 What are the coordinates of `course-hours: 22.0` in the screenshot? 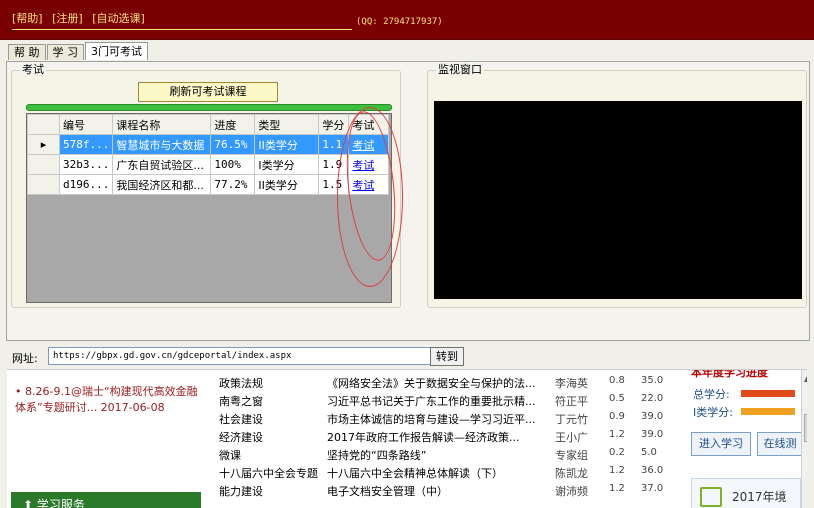 It's located at (652, 398).